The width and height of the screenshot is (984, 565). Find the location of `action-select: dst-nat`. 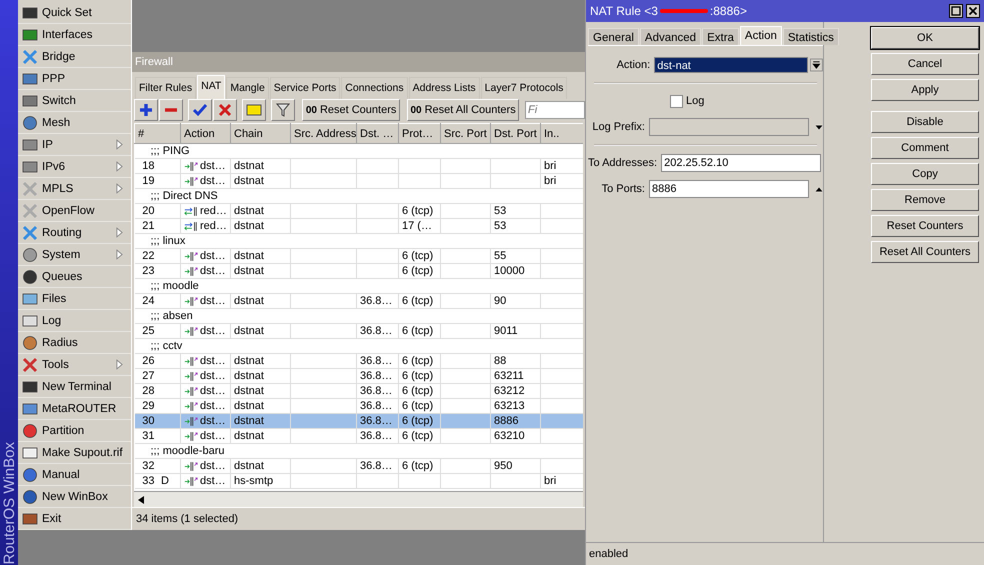

action-select: dst-nat is located at coordinates (731, 65).